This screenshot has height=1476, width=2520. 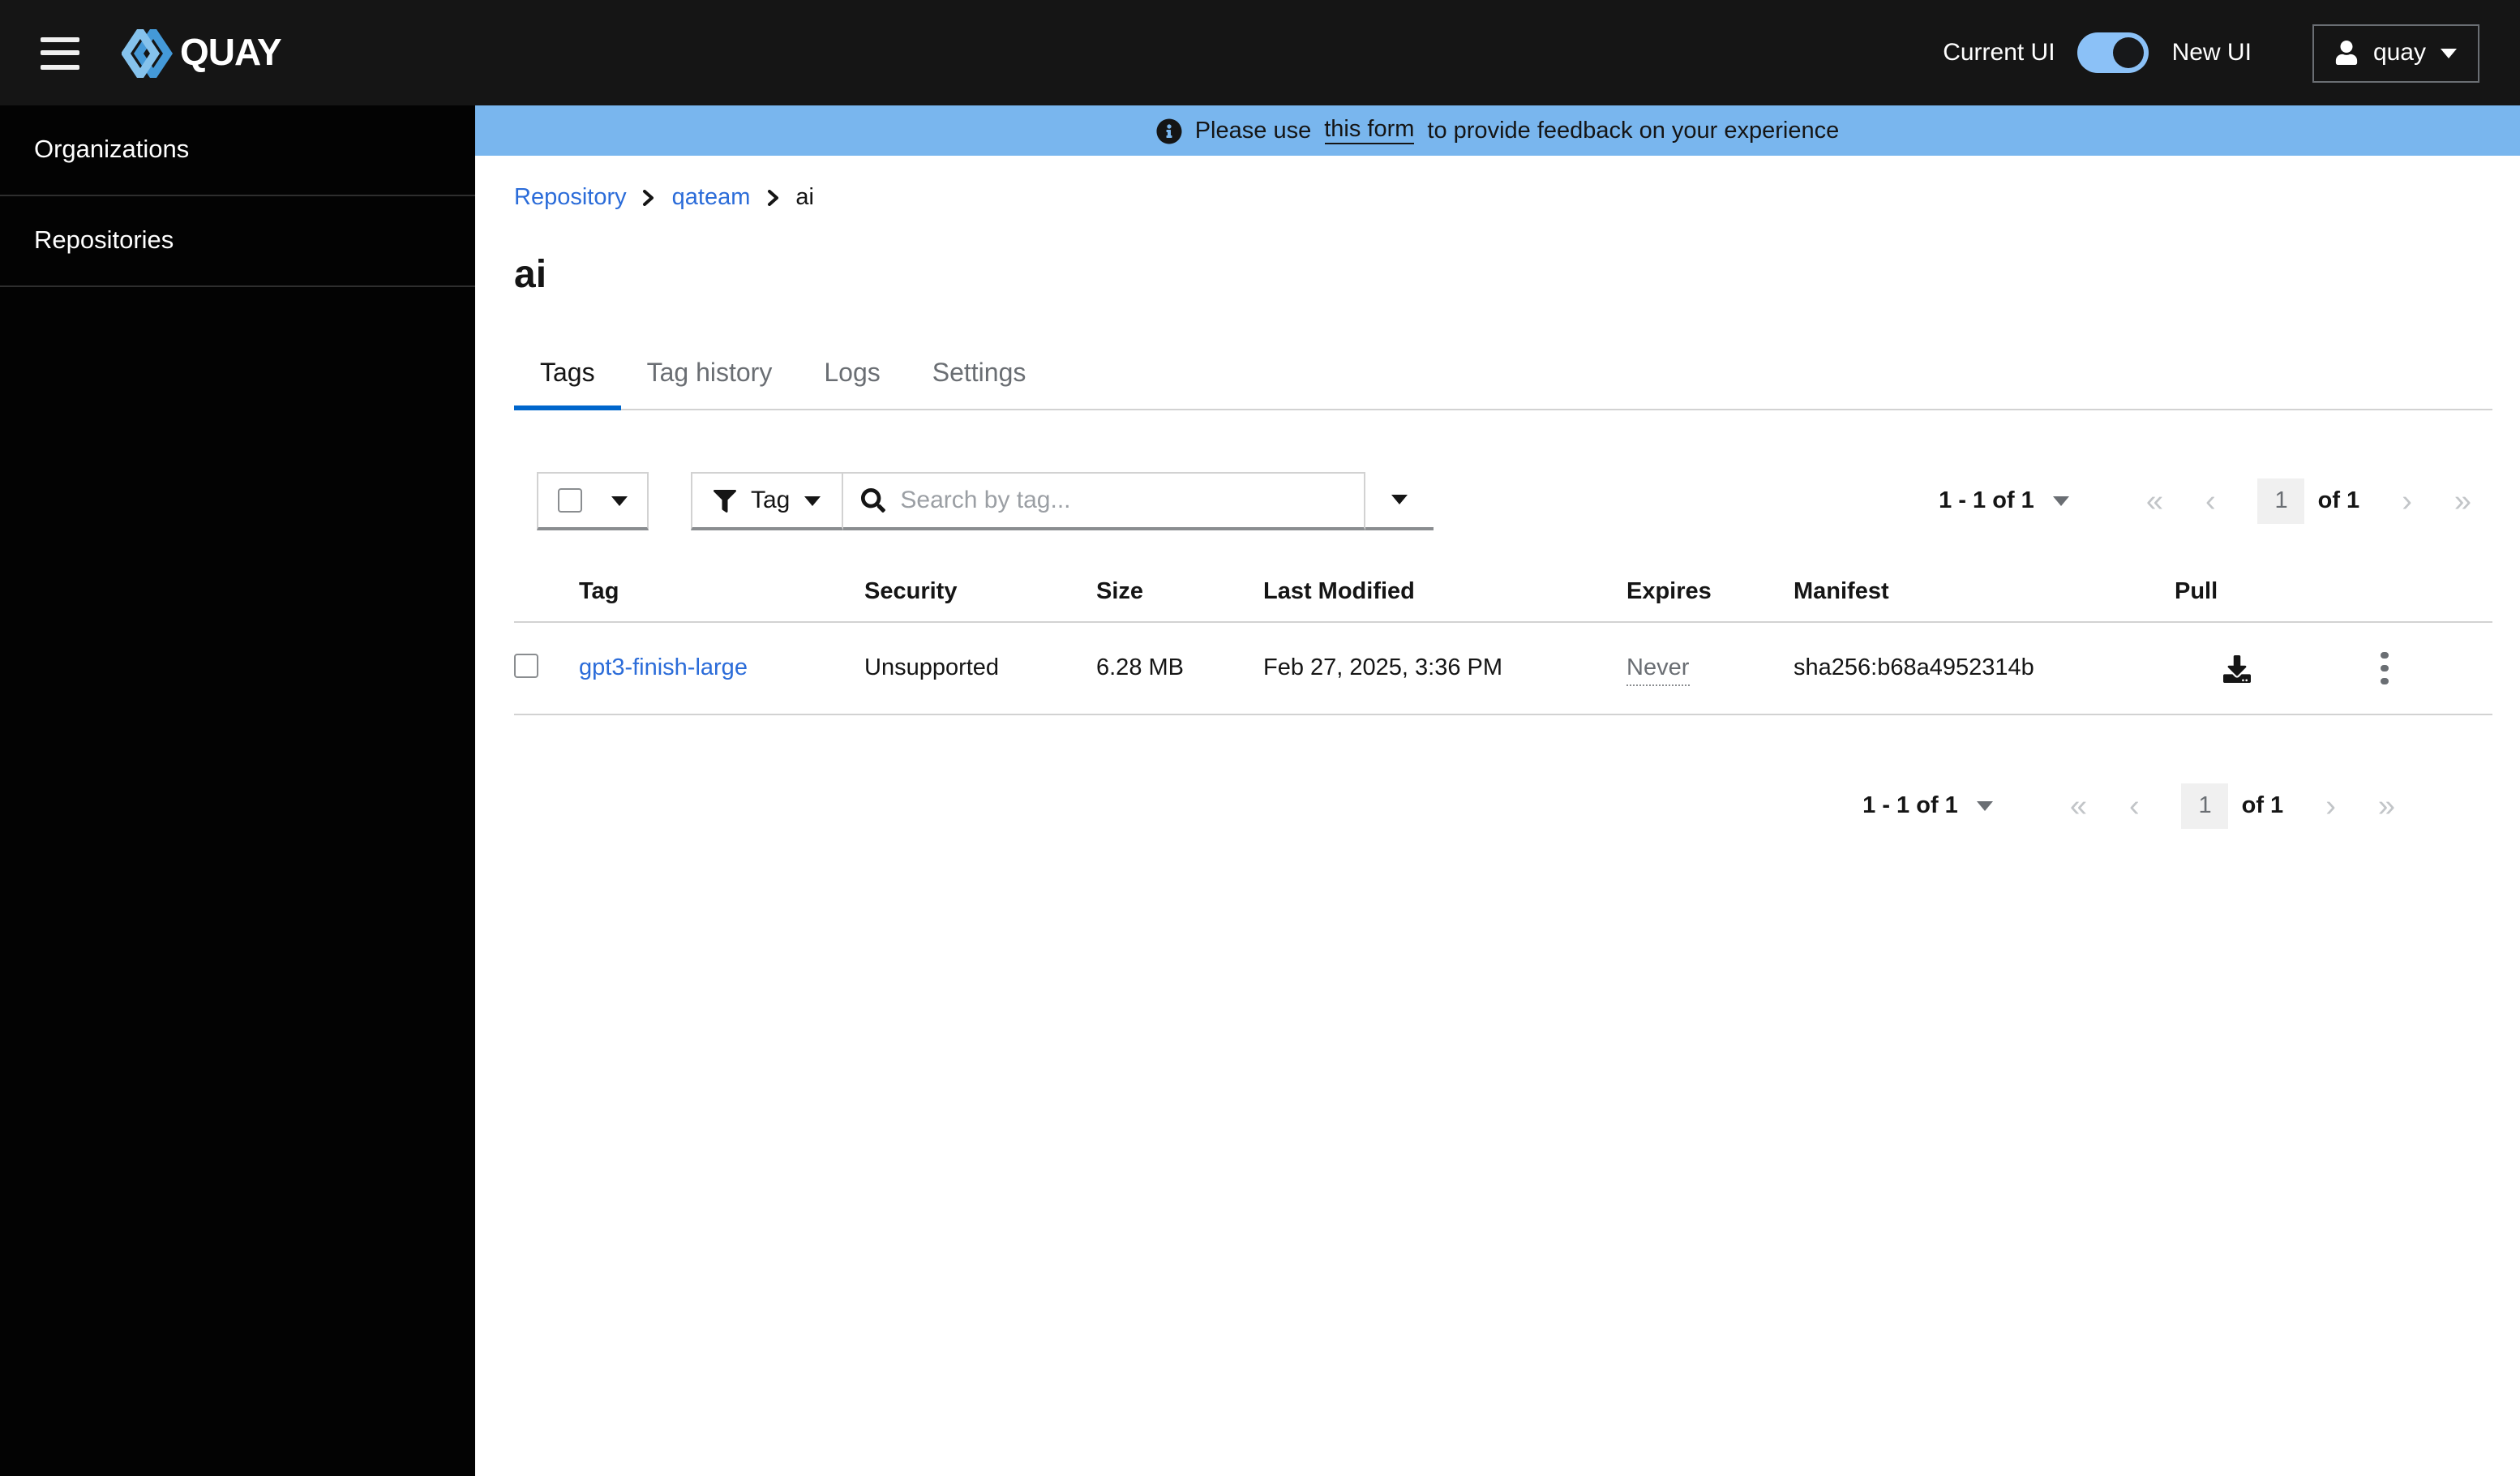 I want to click on new-ui-label: New UI, so click(x=2212, y=53).